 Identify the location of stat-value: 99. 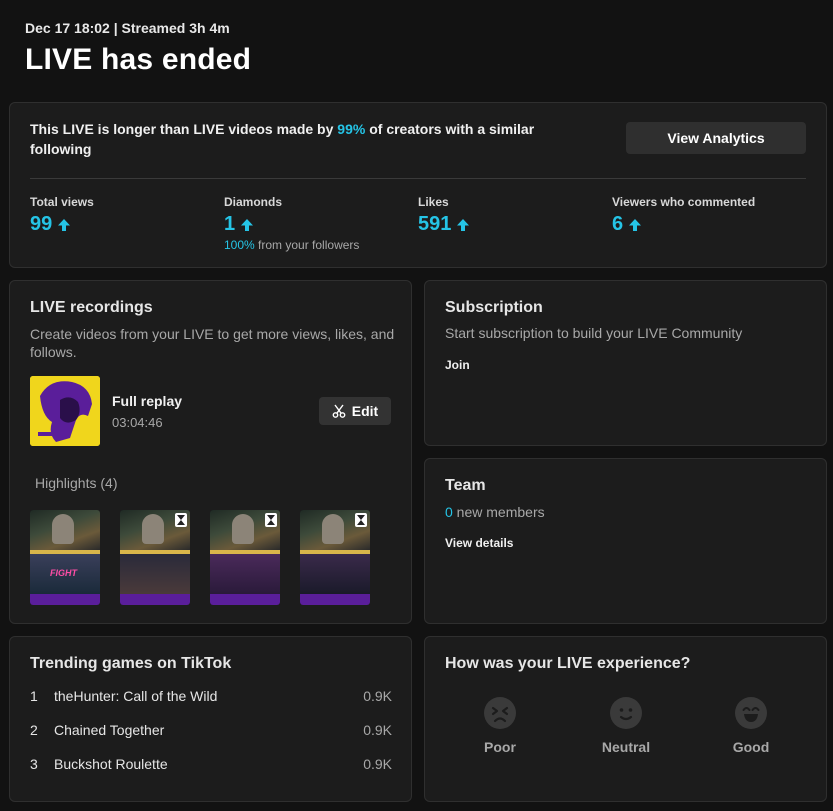
(41, 224).